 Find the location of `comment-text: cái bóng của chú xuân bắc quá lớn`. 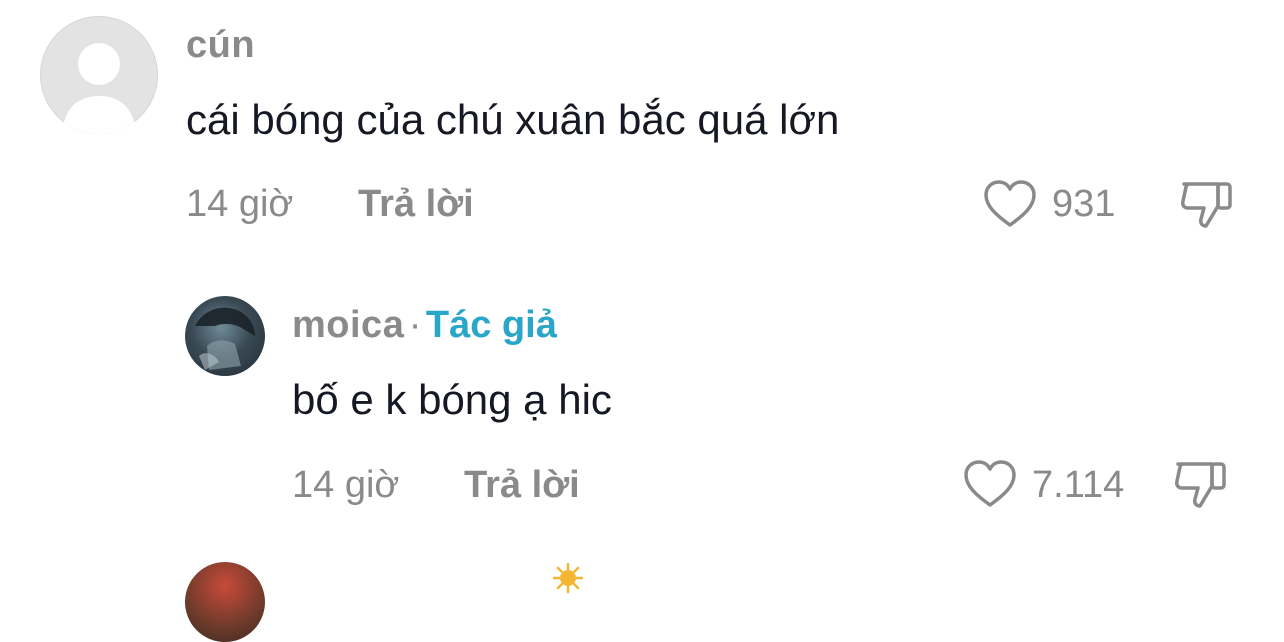

comment-text: cái bóng của chú xuân bắc quá lớn is located at coordinates (513, 119).